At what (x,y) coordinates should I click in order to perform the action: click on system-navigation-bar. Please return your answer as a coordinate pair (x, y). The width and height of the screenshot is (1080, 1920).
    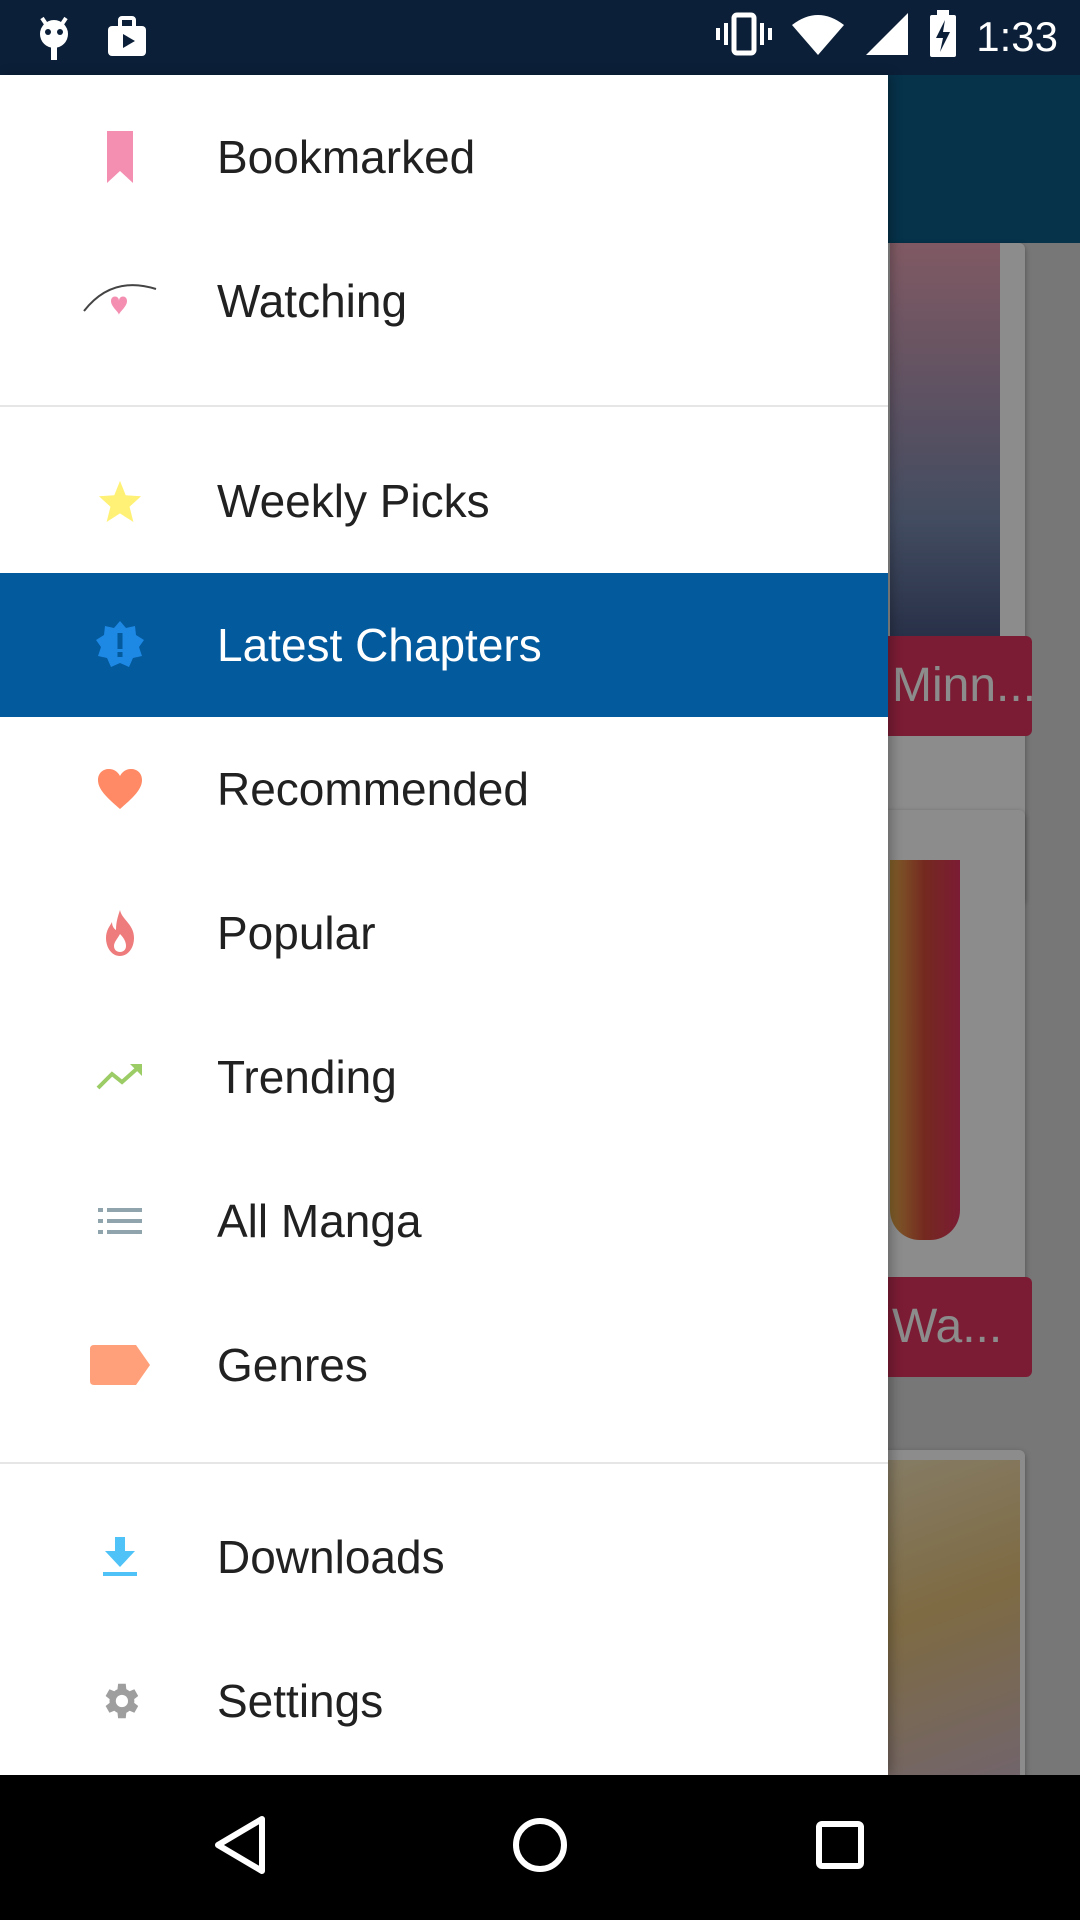
    Looking at the image, I should click on (540, 1847).